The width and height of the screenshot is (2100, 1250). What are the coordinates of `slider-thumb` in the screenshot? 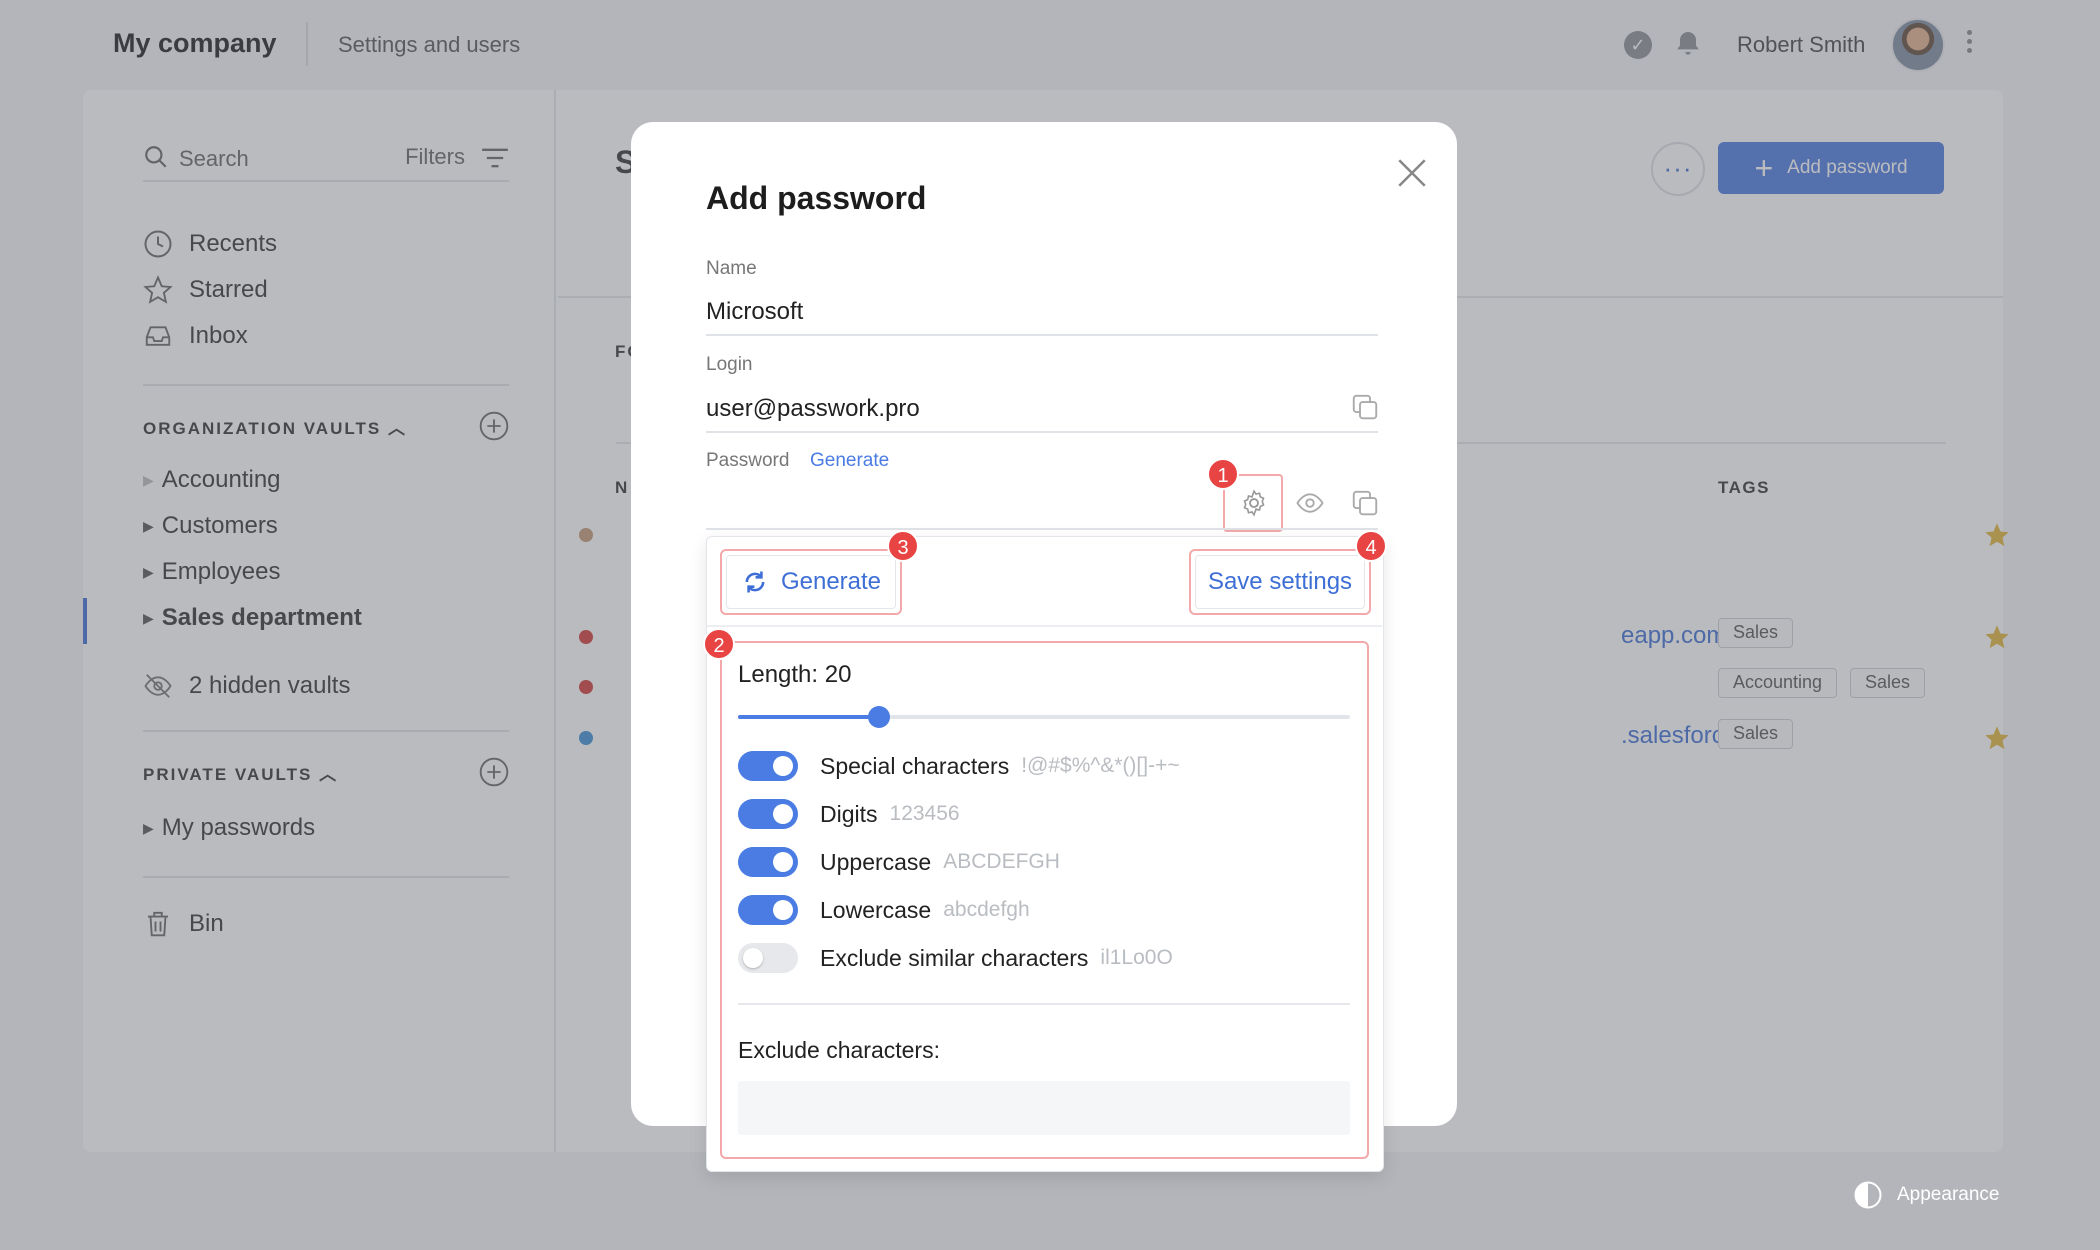 It's located at (878, 717).